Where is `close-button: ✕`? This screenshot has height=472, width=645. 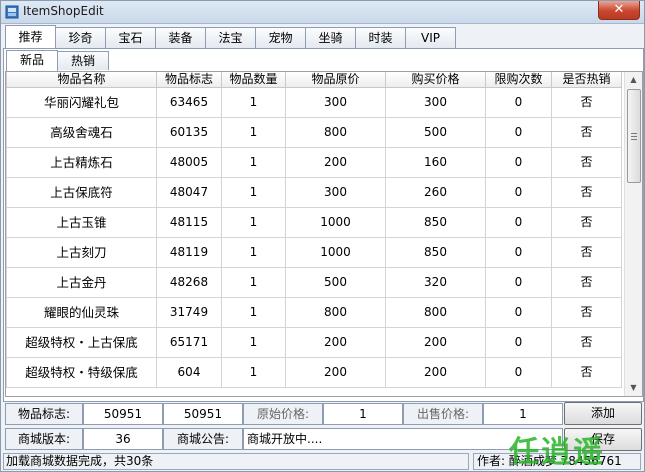
close-button: ✕ is located at coordinates (619, 10).